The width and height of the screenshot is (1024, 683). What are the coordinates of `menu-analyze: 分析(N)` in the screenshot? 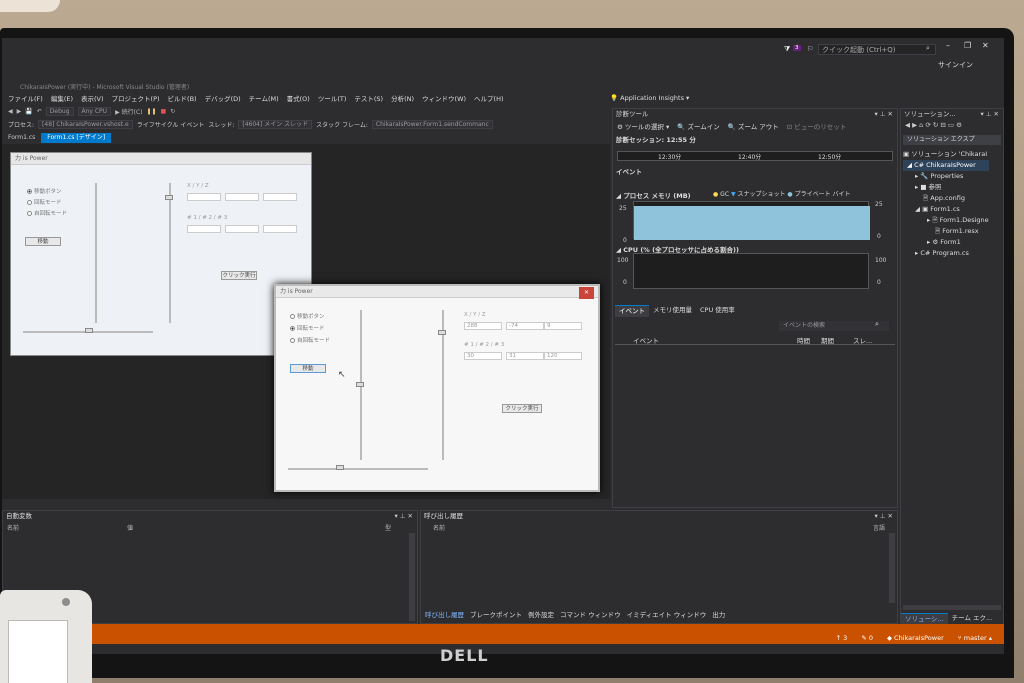 It's located at (402, 98).